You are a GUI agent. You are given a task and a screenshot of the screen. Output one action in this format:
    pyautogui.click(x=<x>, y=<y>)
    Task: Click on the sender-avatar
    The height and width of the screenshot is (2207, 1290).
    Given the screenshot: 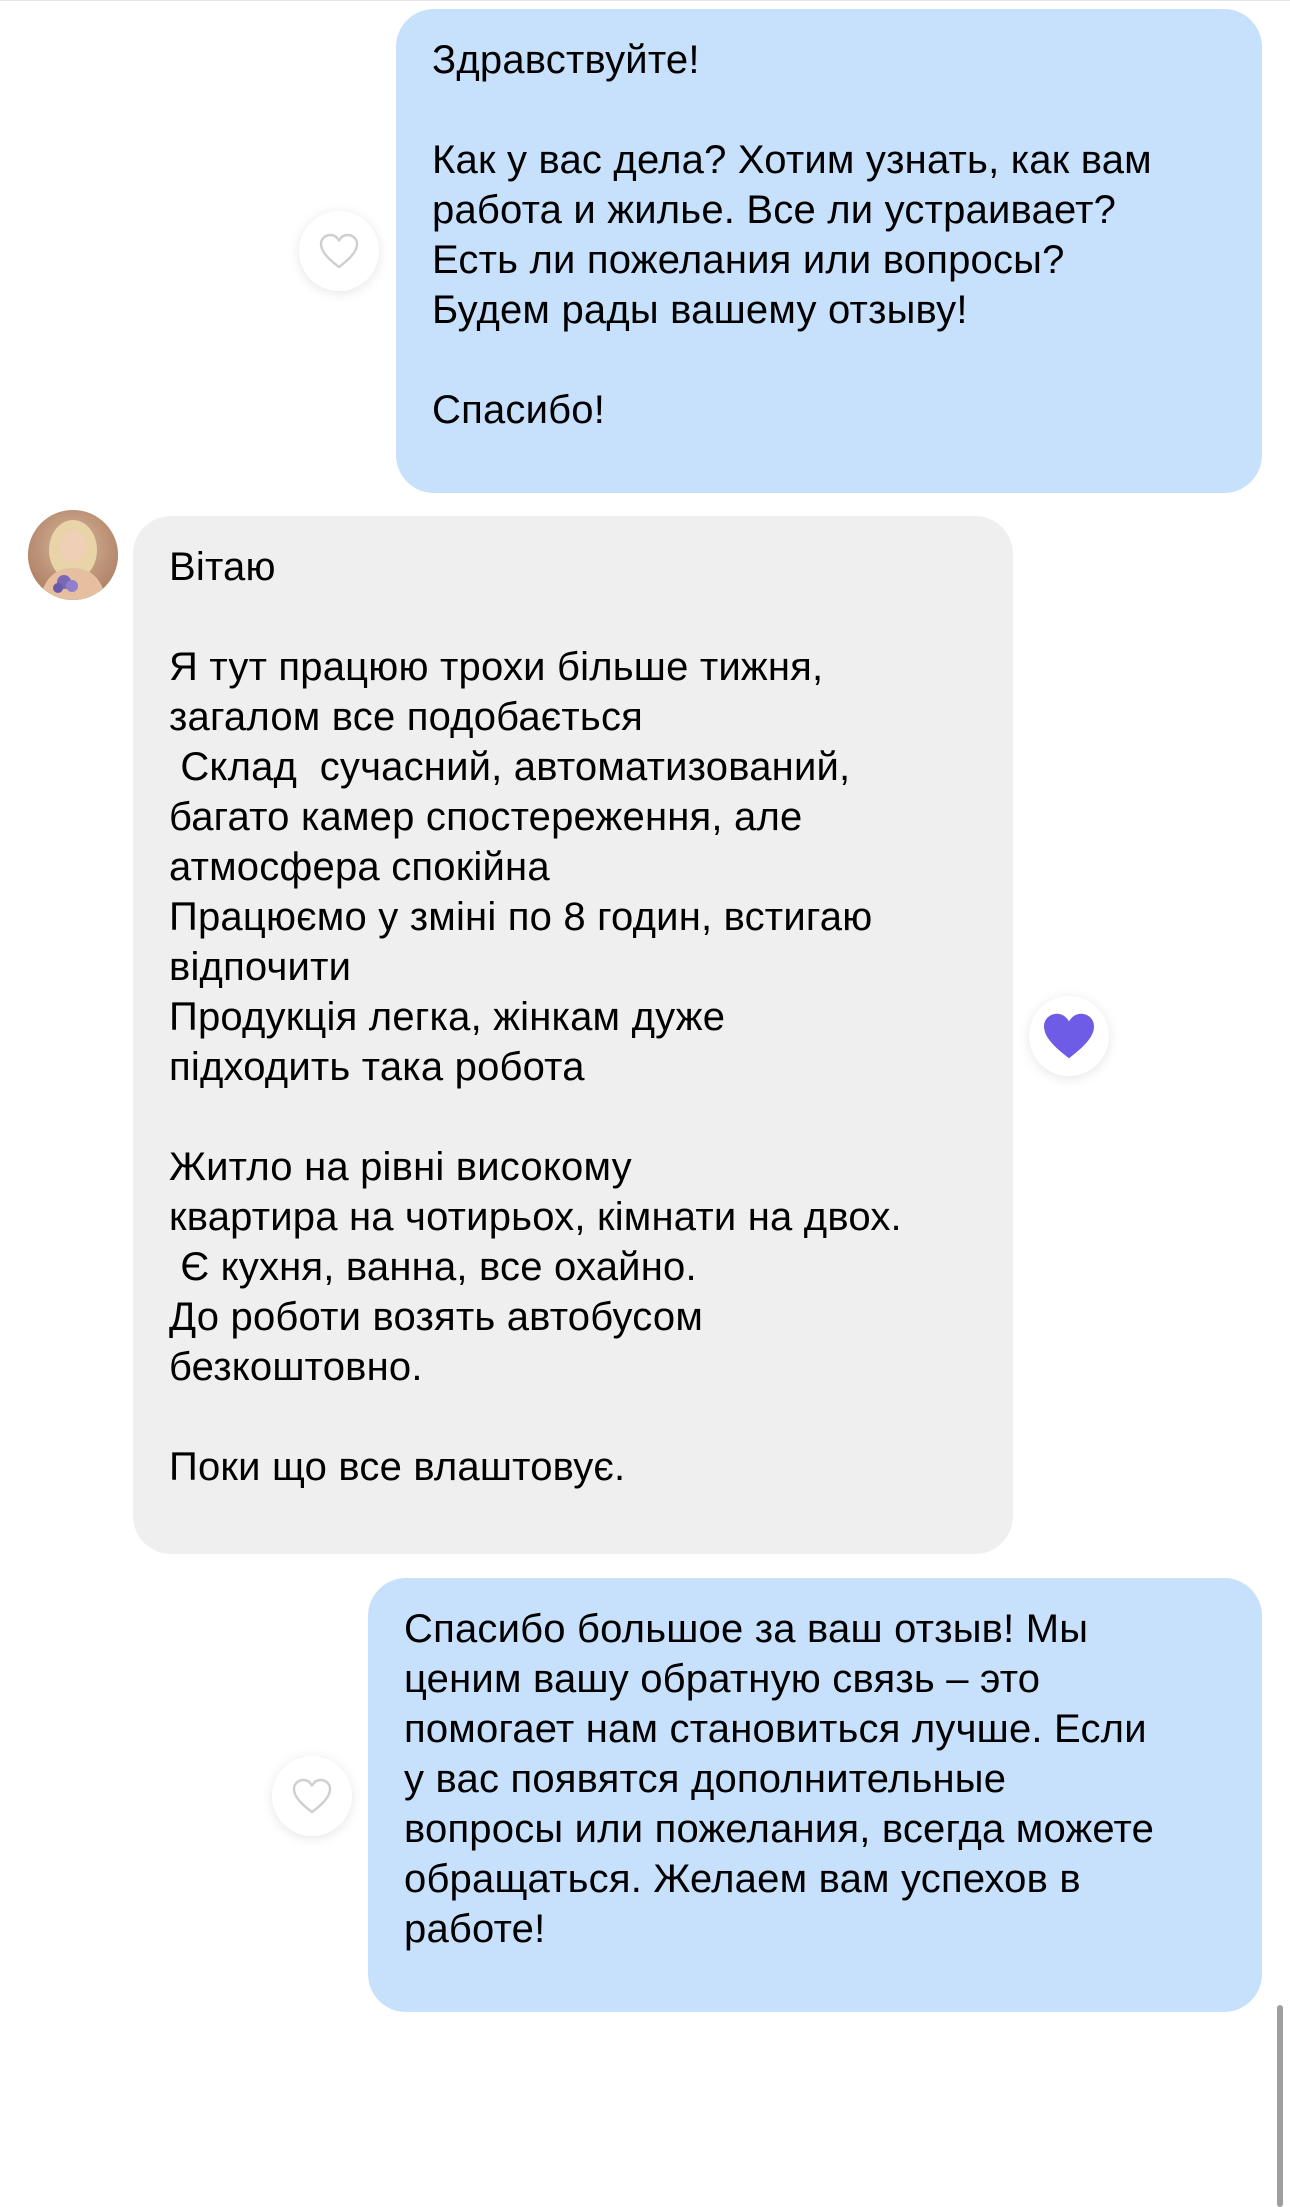 What is the action you would take?
    pyautogui.click(x=73, y=555)
    